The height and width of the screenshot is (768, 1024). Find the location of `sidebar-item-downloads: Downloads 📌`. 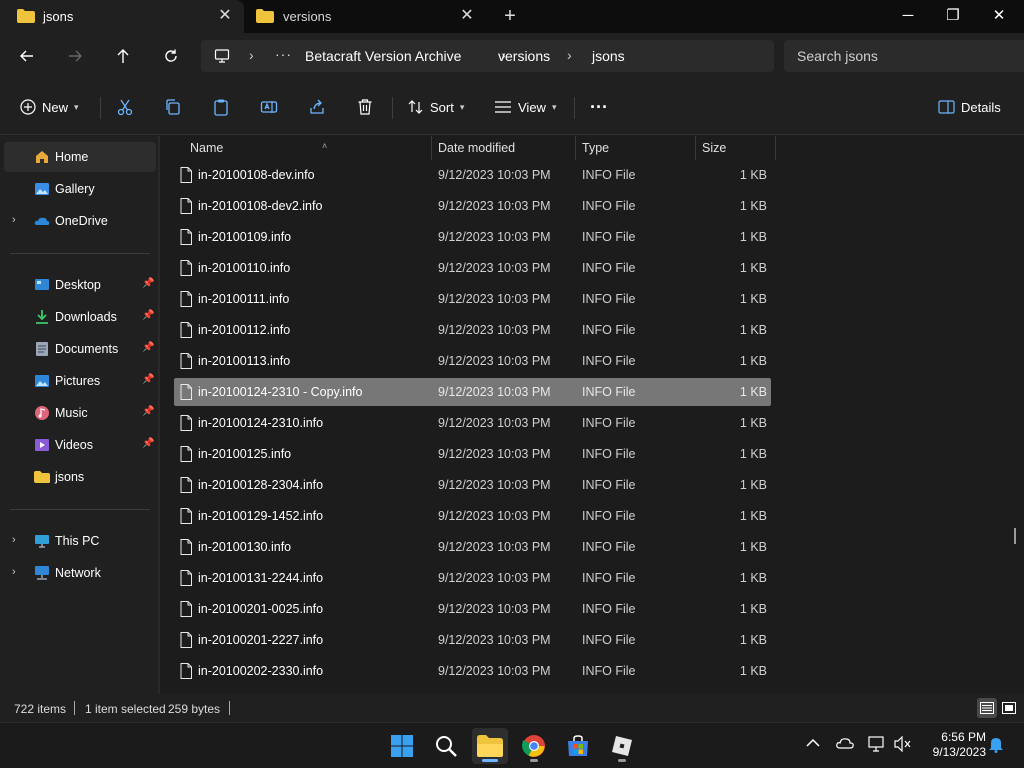

sidebar-item-downloads: Downloads 📌 is located at coordinates (80, 317).